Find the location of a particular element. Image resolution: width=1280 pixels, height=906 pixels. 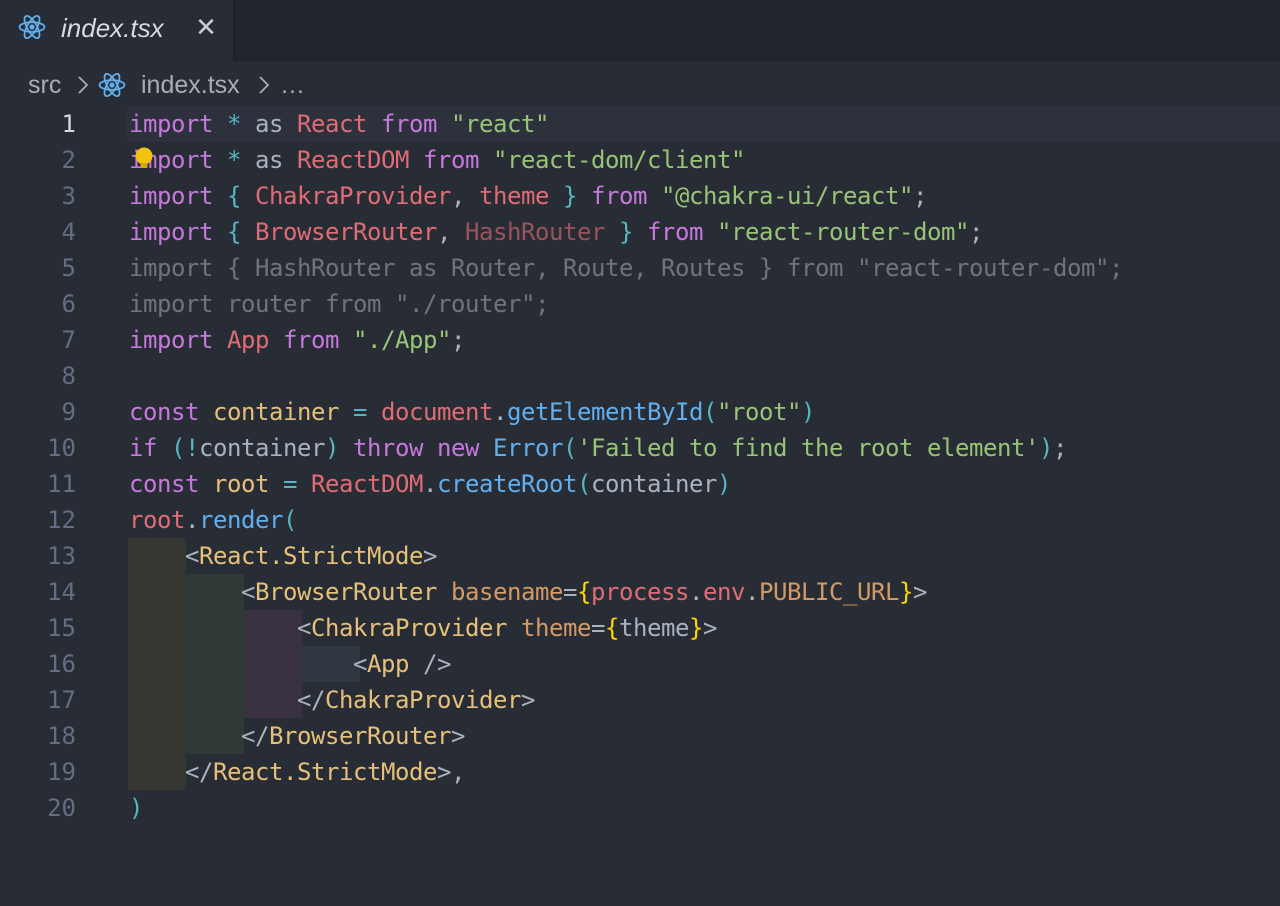

tab-label: index.tsx is located at coordinates (112, 28).